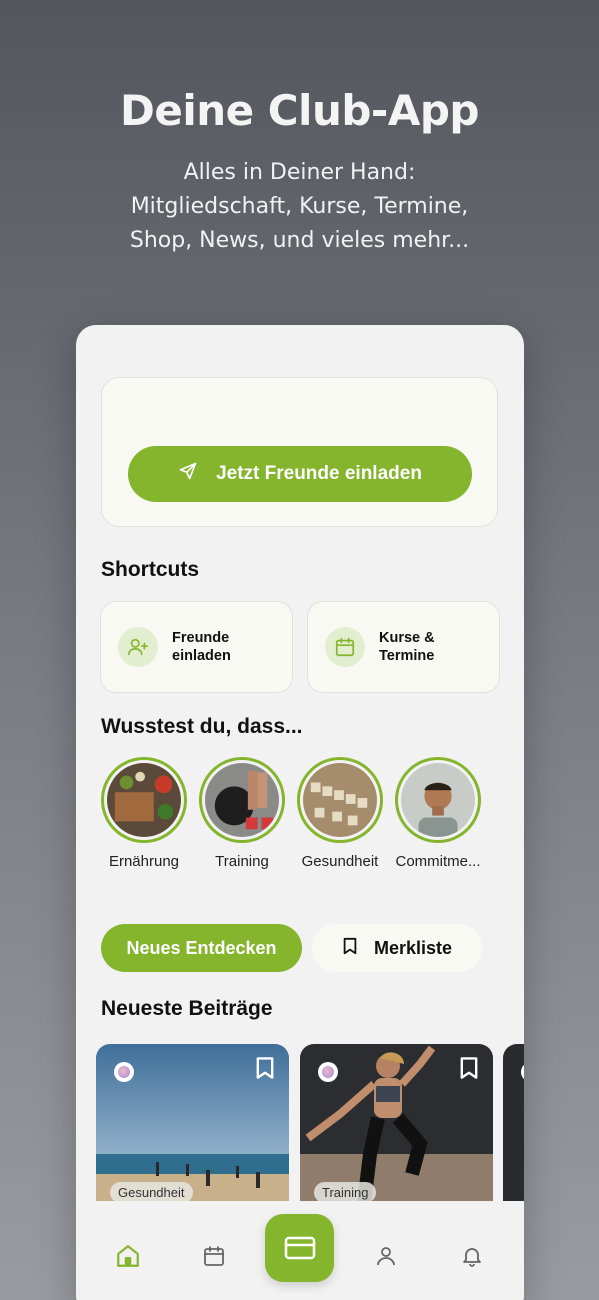 This screenshot has width=599, height=1300. I want to click on shortcuts-title: Shortcuts, so click(150, 569).